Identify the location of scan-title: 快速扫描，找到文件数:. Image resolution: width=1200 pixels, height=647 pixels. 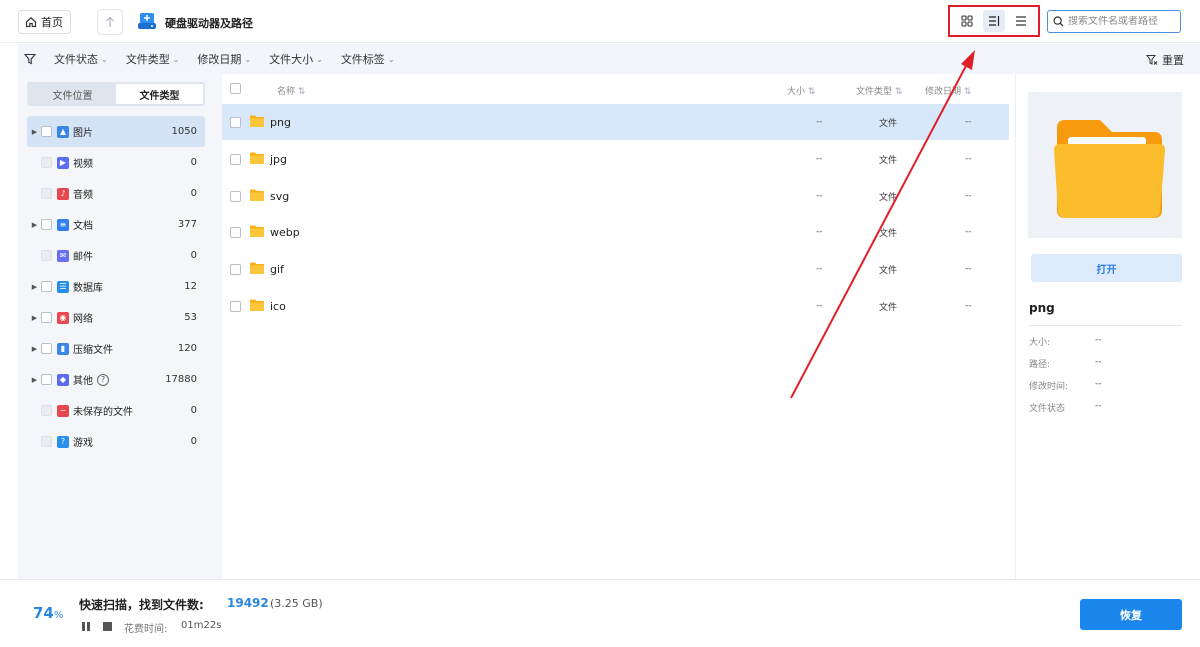
(141, 605).